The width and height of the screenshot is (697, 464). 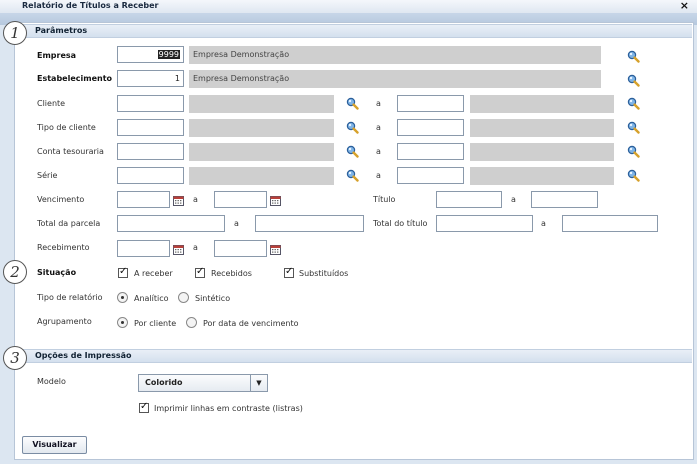 What do you see at coordinates (633, 103) in the screenshot?
I see `cliente-to-lookup-icon` at bounding box center [633, 103].